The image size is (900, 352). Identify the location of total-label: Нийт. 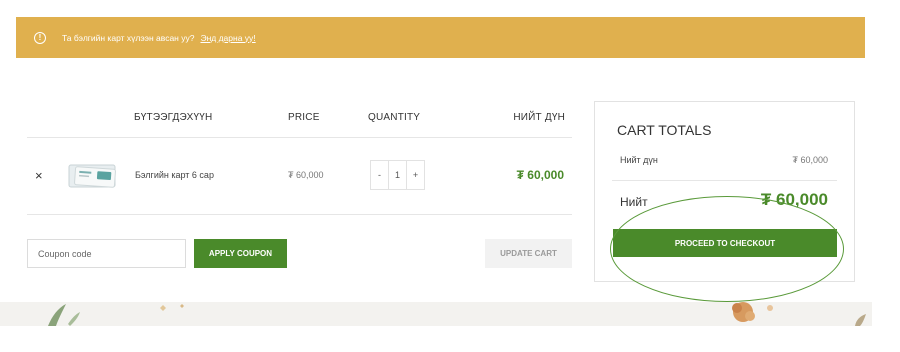
(634, 202).